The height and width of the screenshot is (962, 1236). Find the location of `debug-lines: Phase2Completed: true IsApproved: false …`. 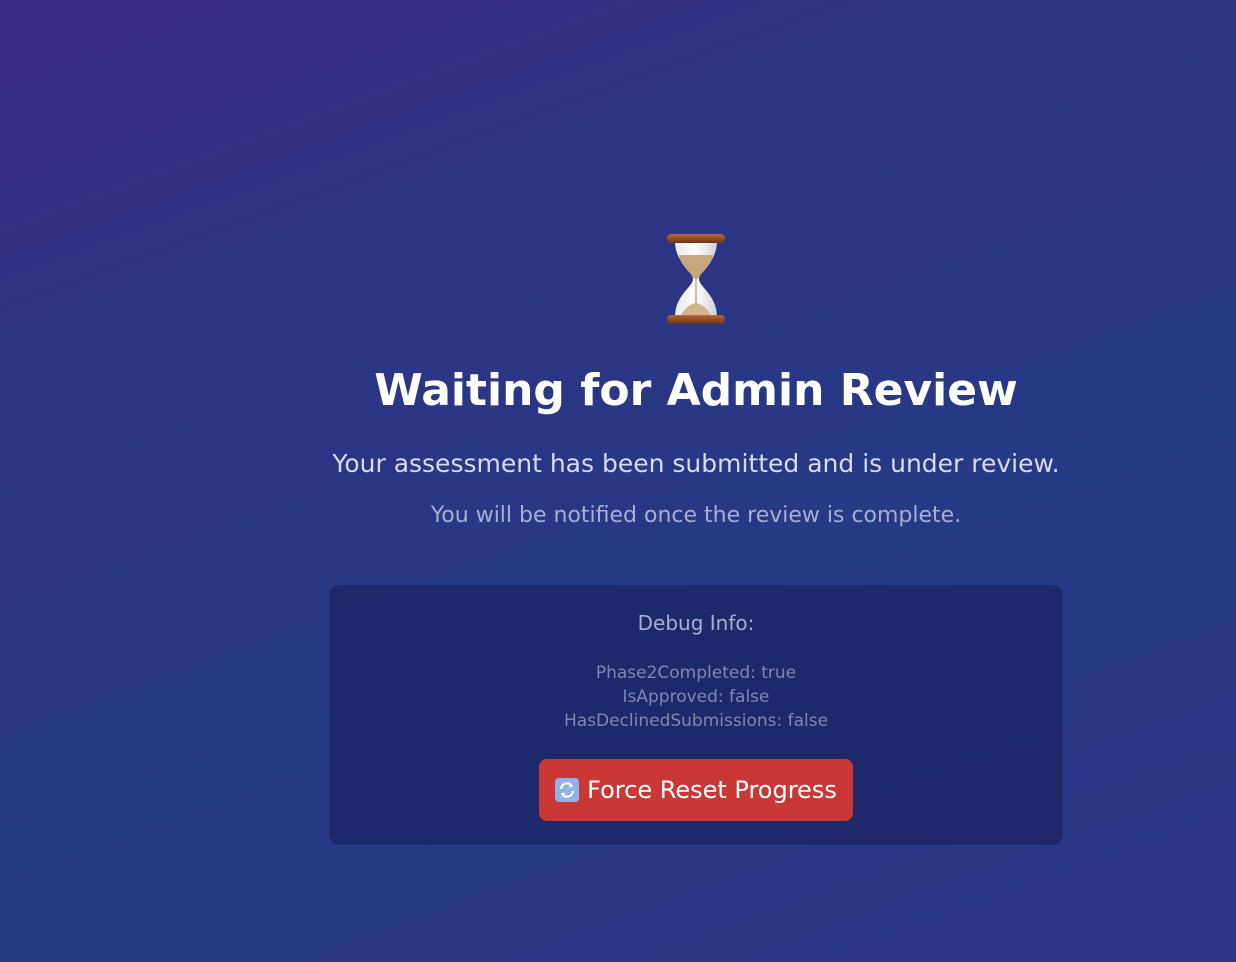

debug-lines: Phase2Completed: true IsApproved: false … is located at coordinates (696, 697).